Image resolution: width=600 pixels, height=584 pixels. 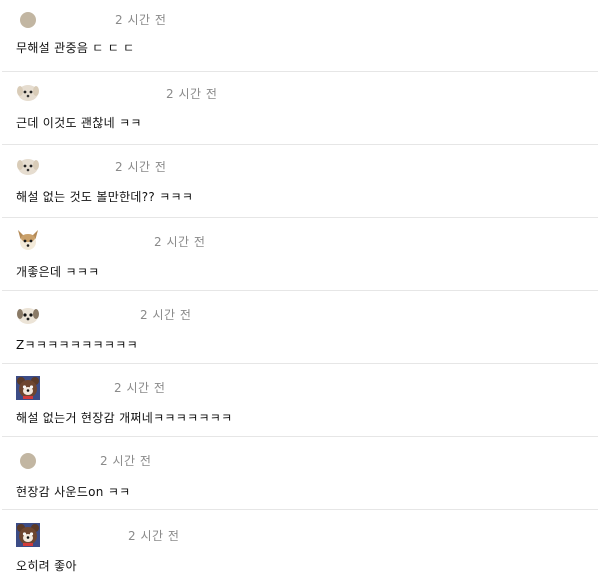 What do you see at coordinates (300, 181) in the screenshot?
I see `comment-item: 2 시간 전 해설 없는 것도 볼만한데?? ㅋㅋㅋ` at bounding box center [300, 181].